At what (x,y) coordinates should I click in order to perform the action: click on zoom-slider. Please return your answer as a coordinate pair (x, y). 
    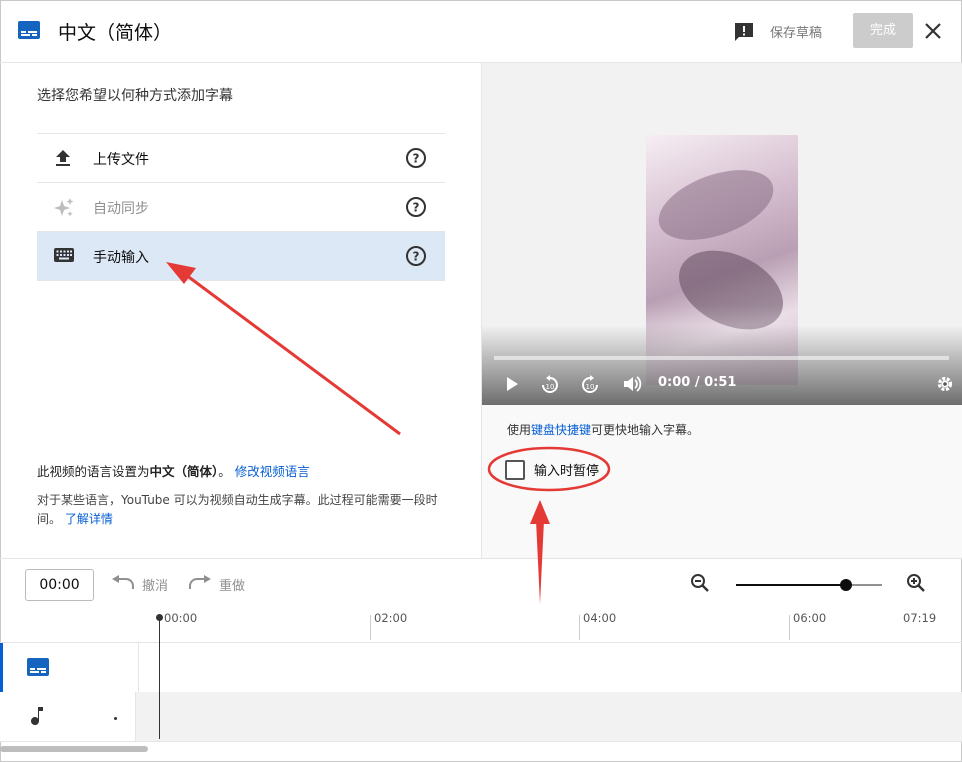
    Looking at the image, I should click on (809, 585).